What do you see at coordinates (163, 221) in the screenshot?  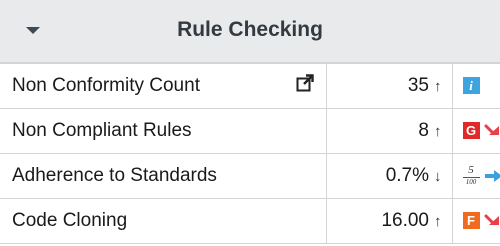 I see `metric-name-cell: Code Cloning` at bounding box center [163, 221].